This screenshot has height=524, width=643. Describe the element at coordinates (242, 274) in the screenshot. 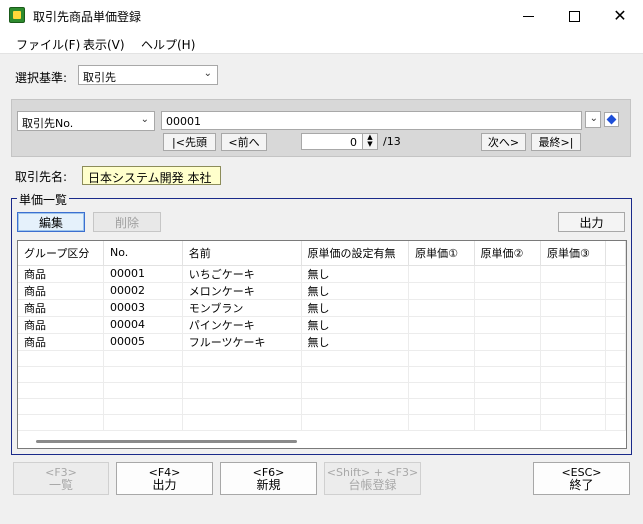

I see `table-cell: いちごケーキ` at that location.